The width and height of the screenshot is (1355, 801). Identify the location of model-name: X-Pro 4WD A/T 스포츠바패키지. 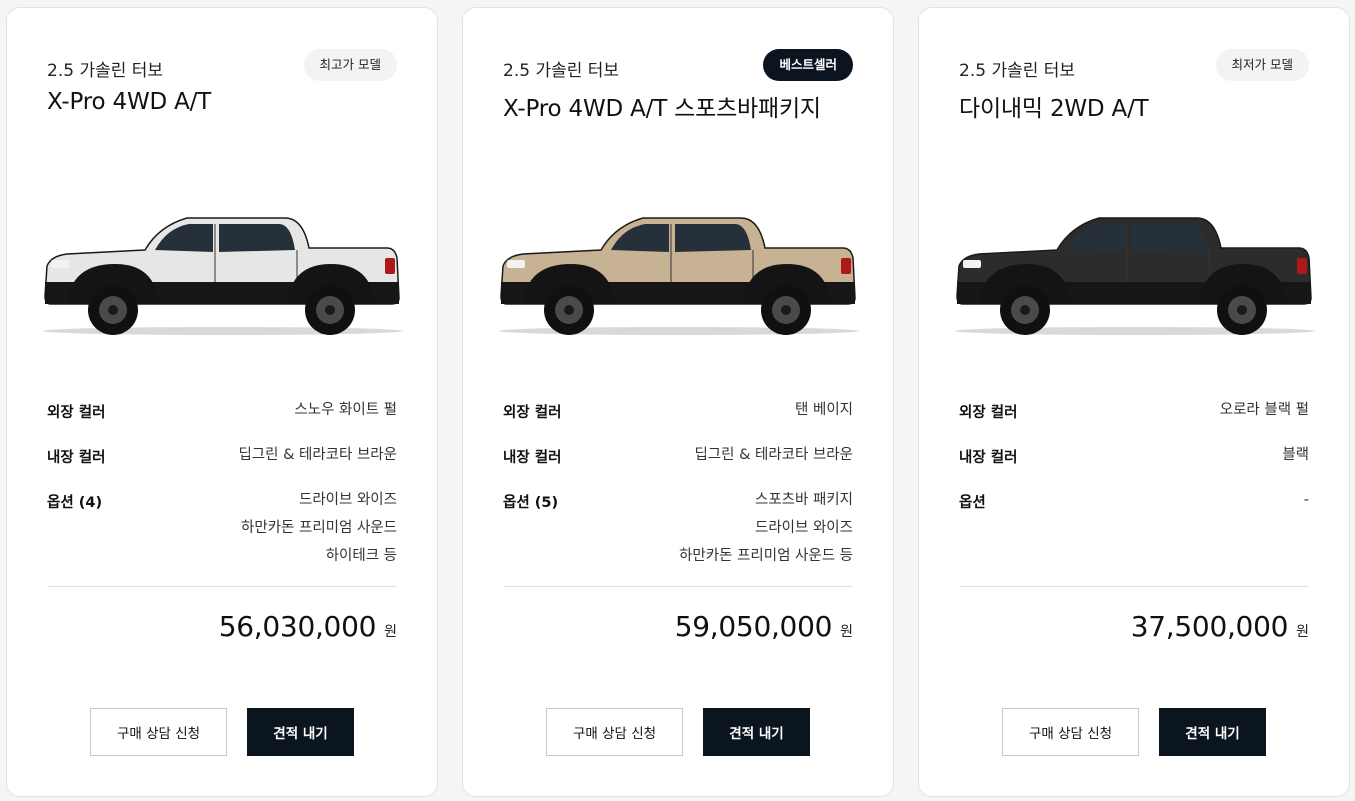
(662, 109).